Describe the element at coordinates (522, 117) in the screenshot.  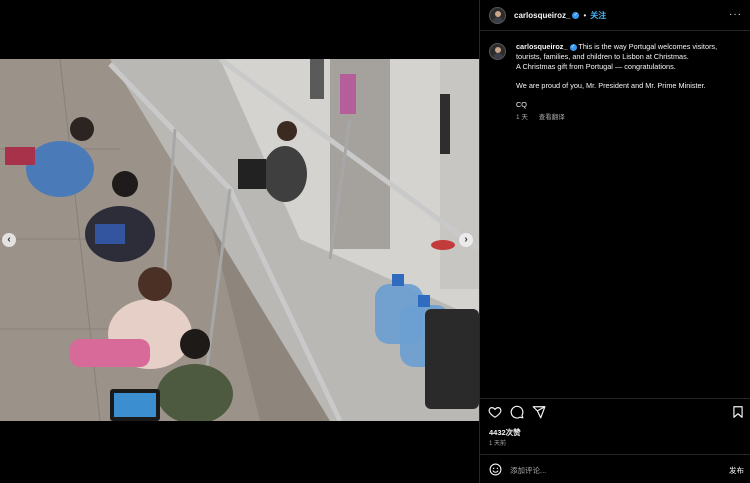
I see `caption-age: 1 天` at that location.